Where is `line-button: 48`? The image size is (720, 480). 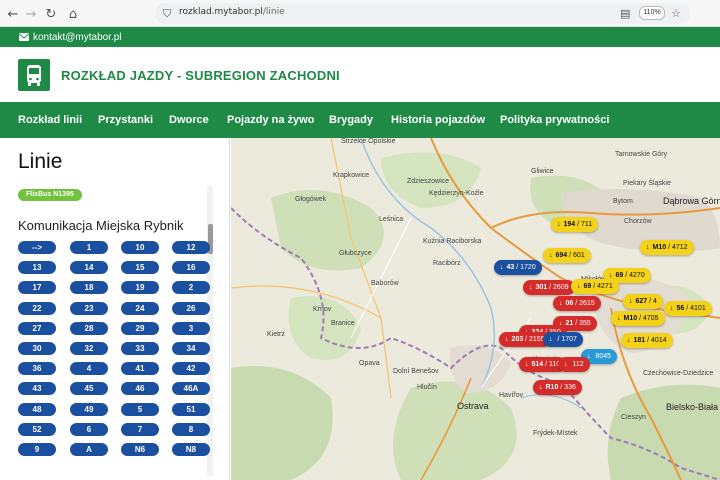
line-button: 48 is located at coordinates (37, 409).